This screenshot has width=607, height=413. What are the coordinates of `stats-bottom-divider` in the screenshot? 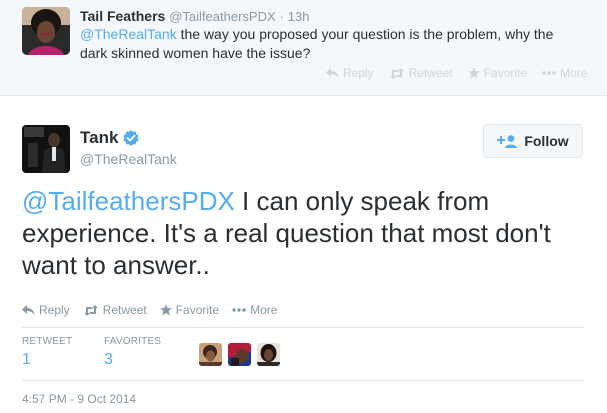 It's located at (303, 380).